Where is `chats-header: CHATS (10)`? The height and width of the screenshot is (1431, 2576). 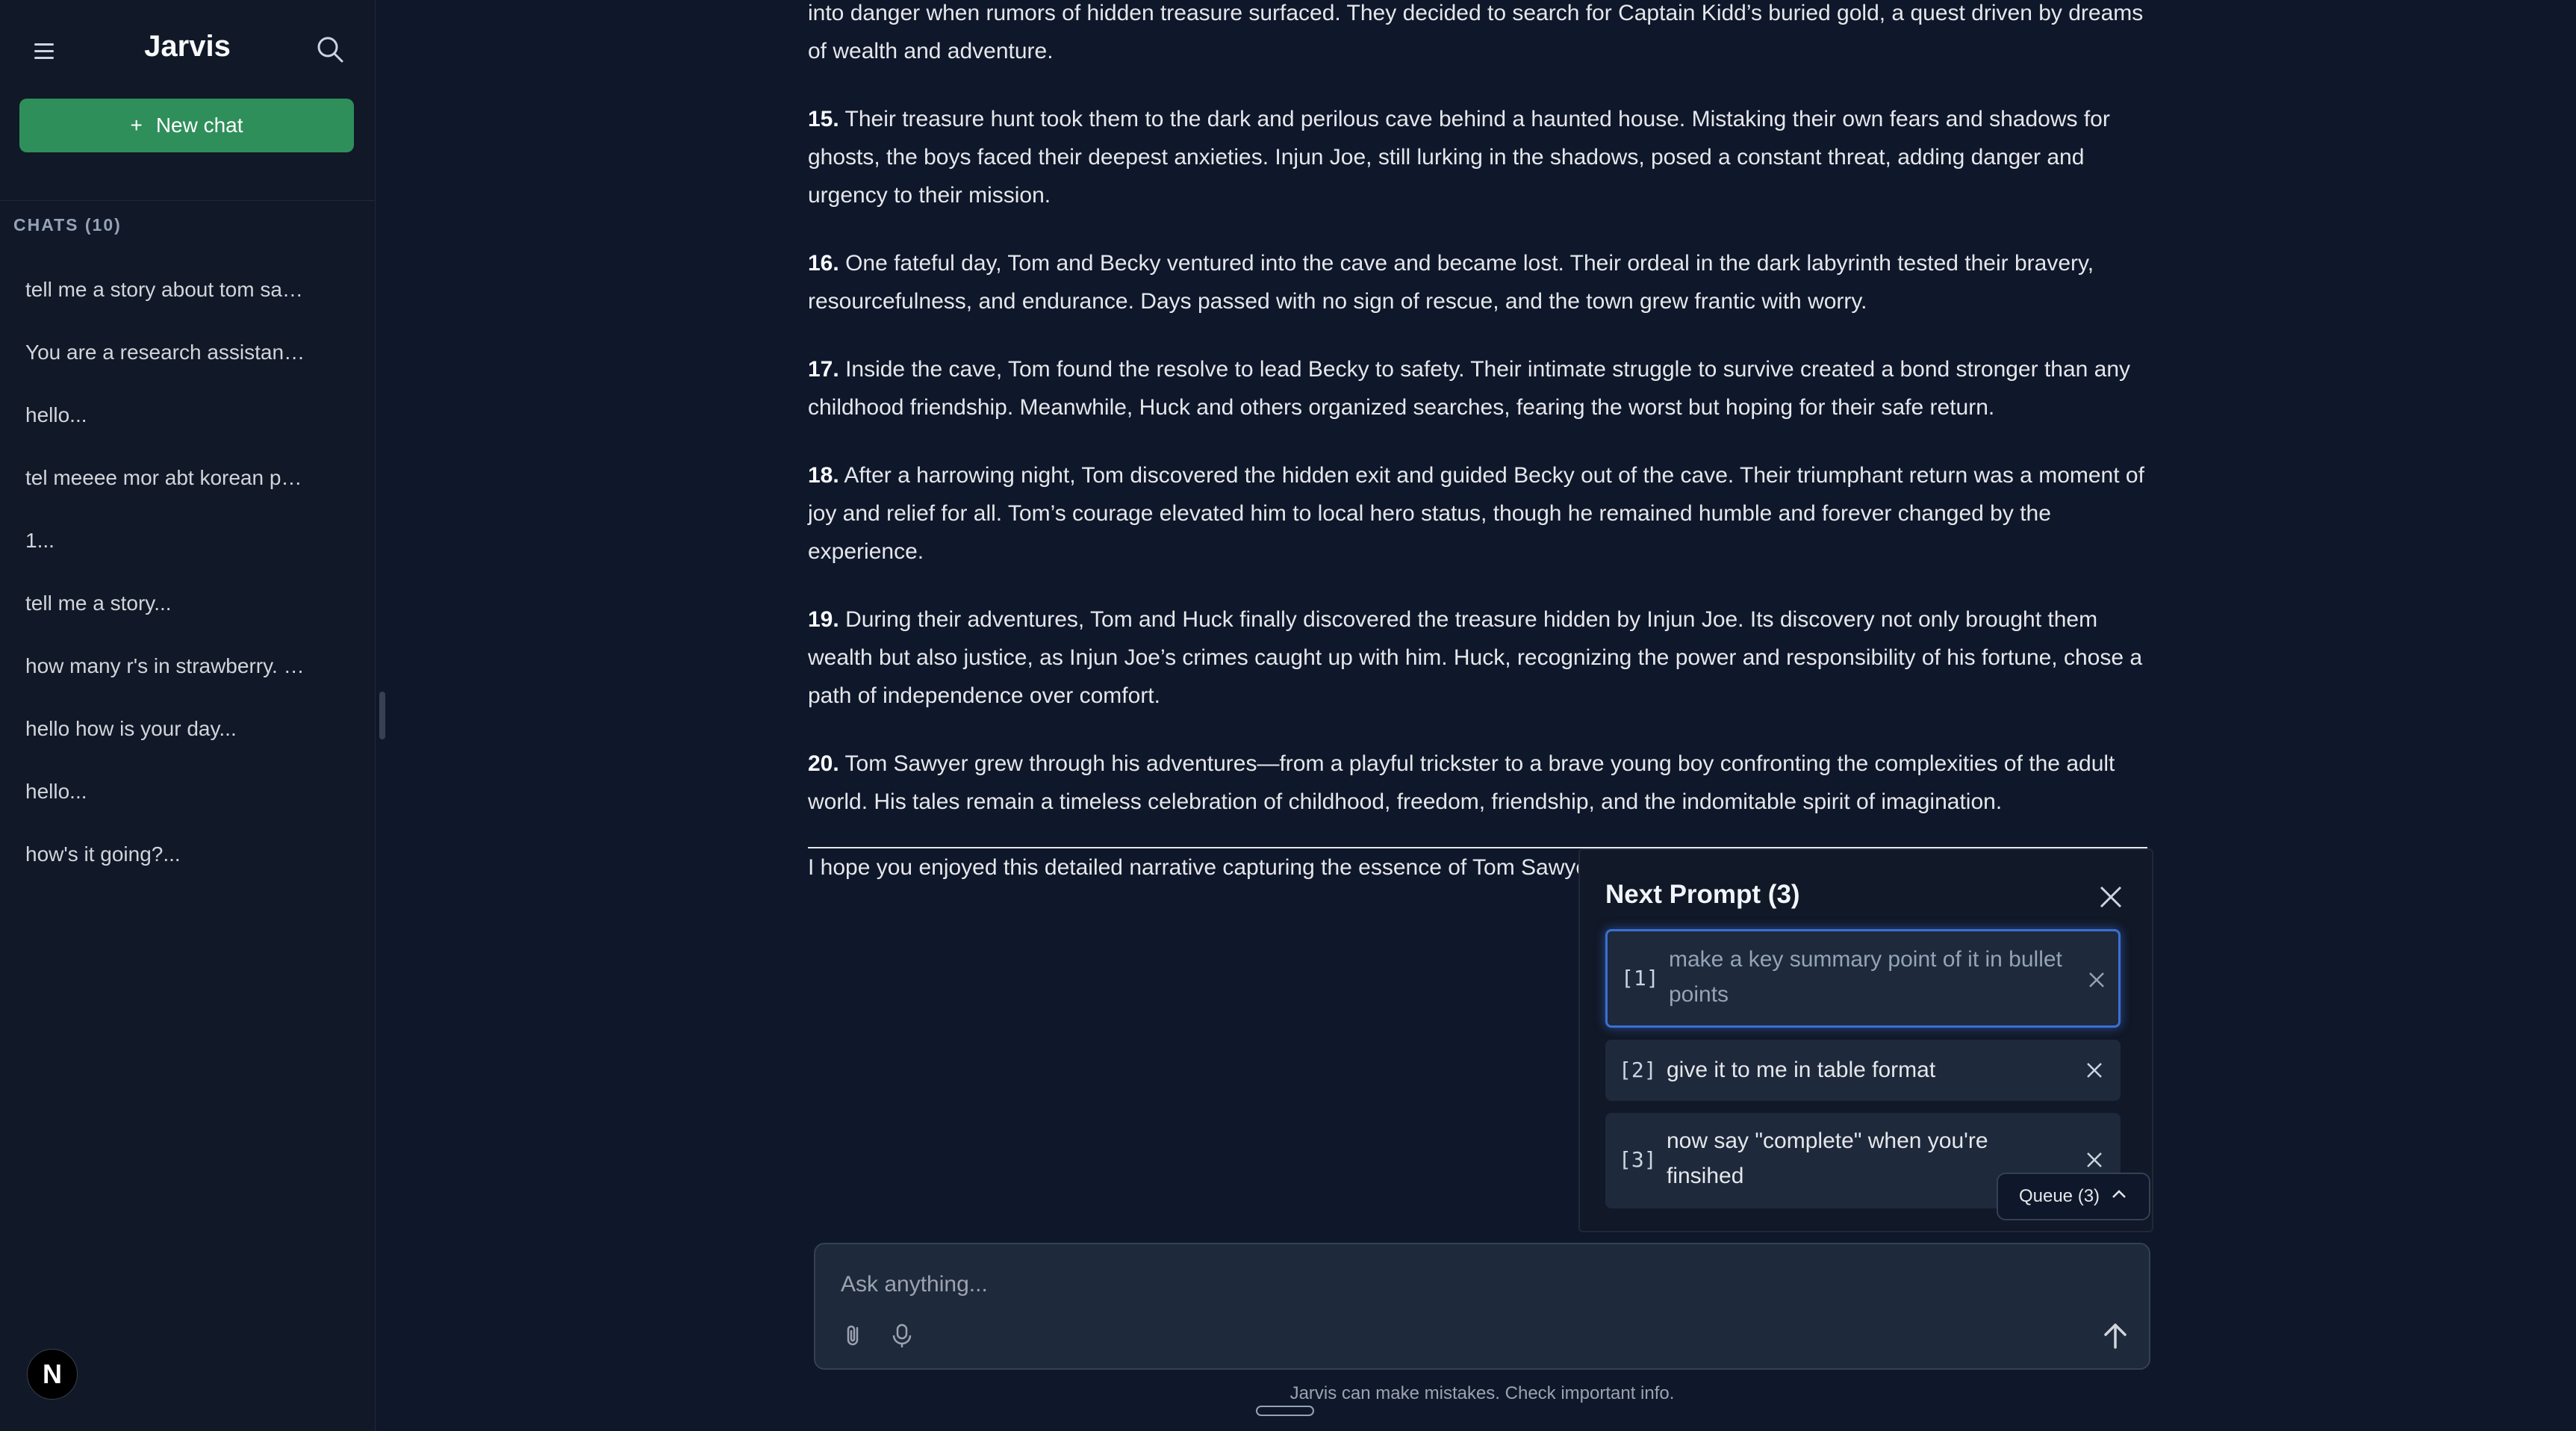 chats-header: CHATS (10) is located at coordinates (67, 225).